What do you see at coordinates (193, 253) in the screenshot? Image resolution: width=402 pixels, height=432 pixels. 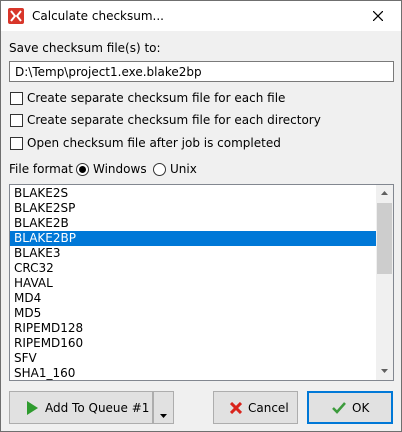 I see `algorithm-list-item: BLAKE3` at bounding box center [193, 253].